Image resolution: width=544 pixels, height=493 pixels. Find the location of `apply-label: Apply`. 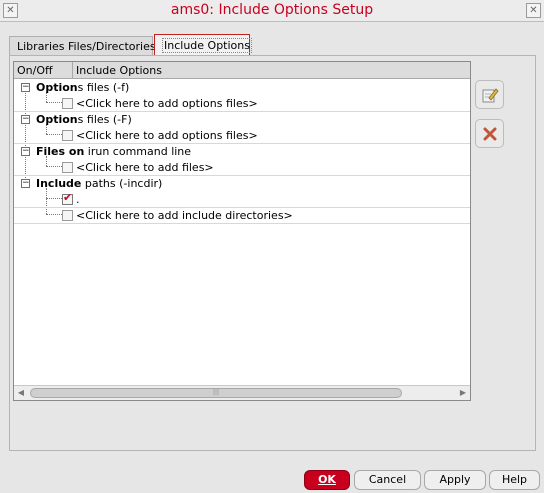

apply-label: Apply is located at coordinates (455, 479).